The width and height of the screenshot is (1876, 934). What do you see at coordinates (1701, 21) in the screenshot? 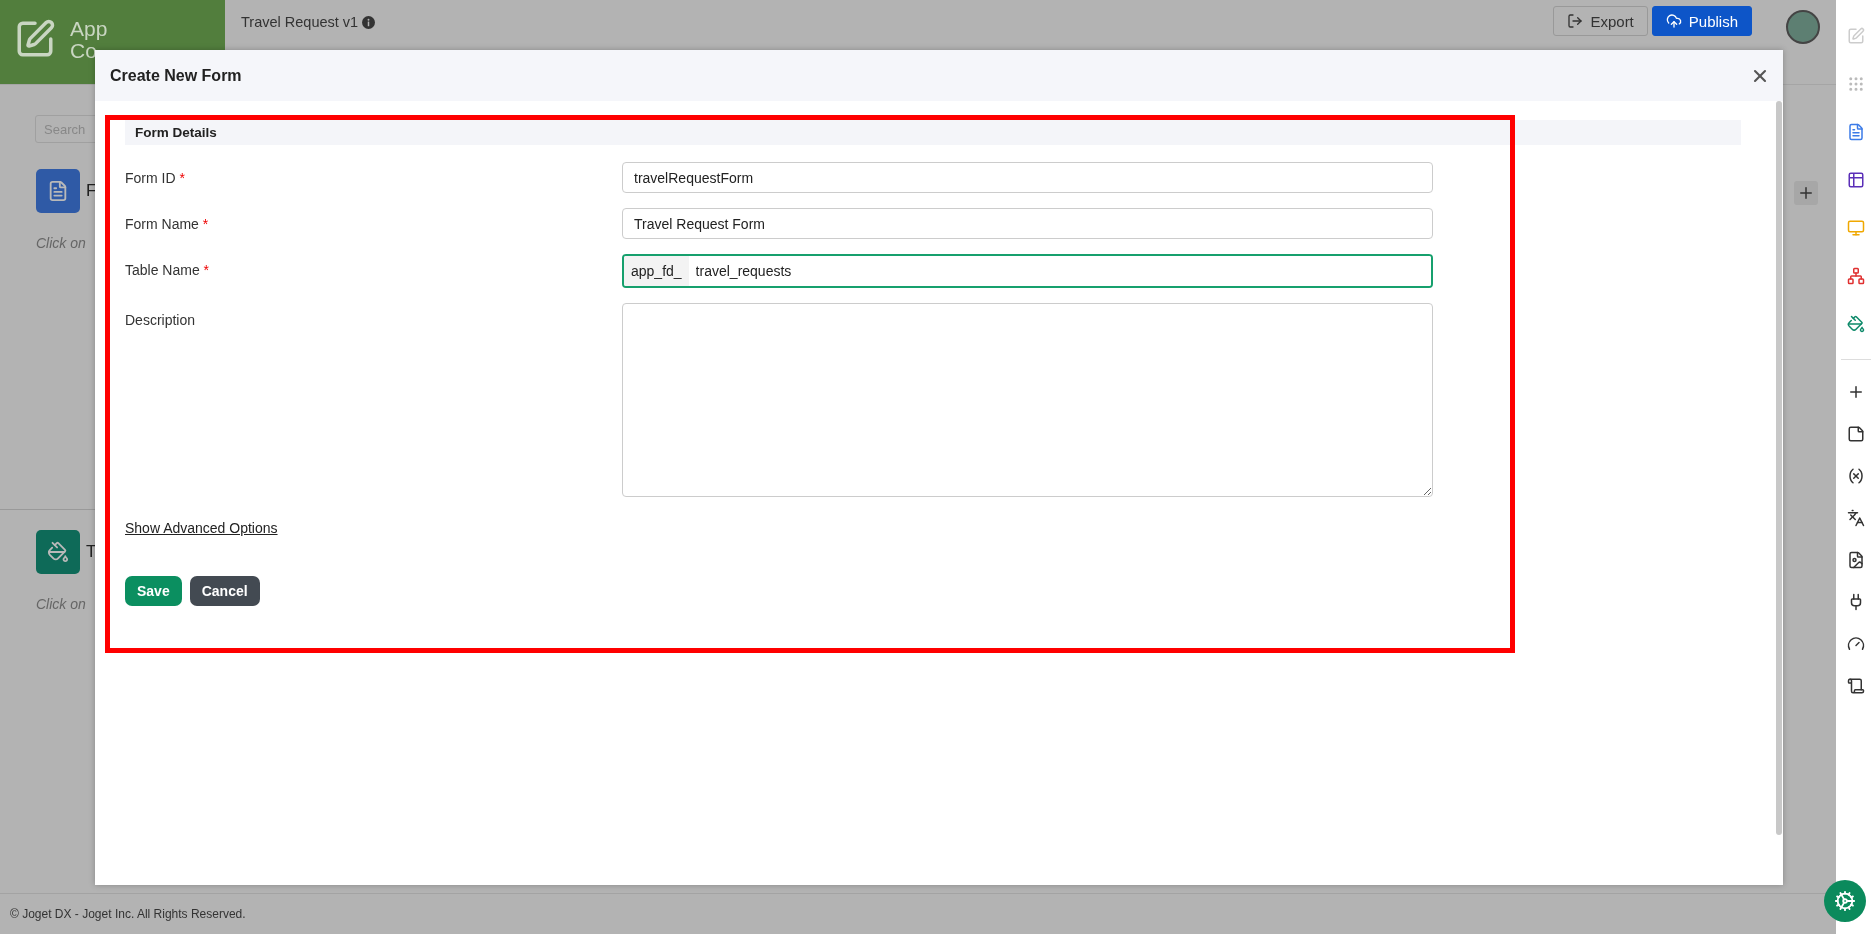
I see `publish-button: Publish` at bounding box center [1701, 21].